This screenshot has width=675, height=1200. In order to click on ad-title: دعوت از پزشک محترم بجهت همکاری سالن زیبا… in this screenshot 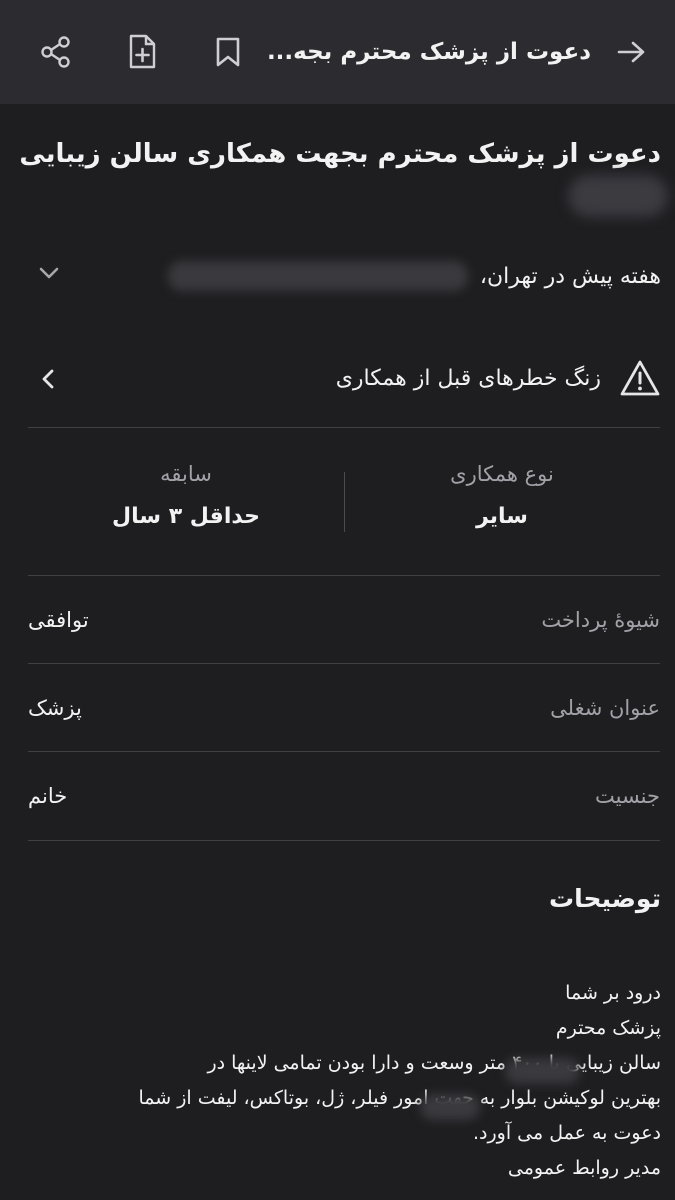, I will do `click(340, 154)`.